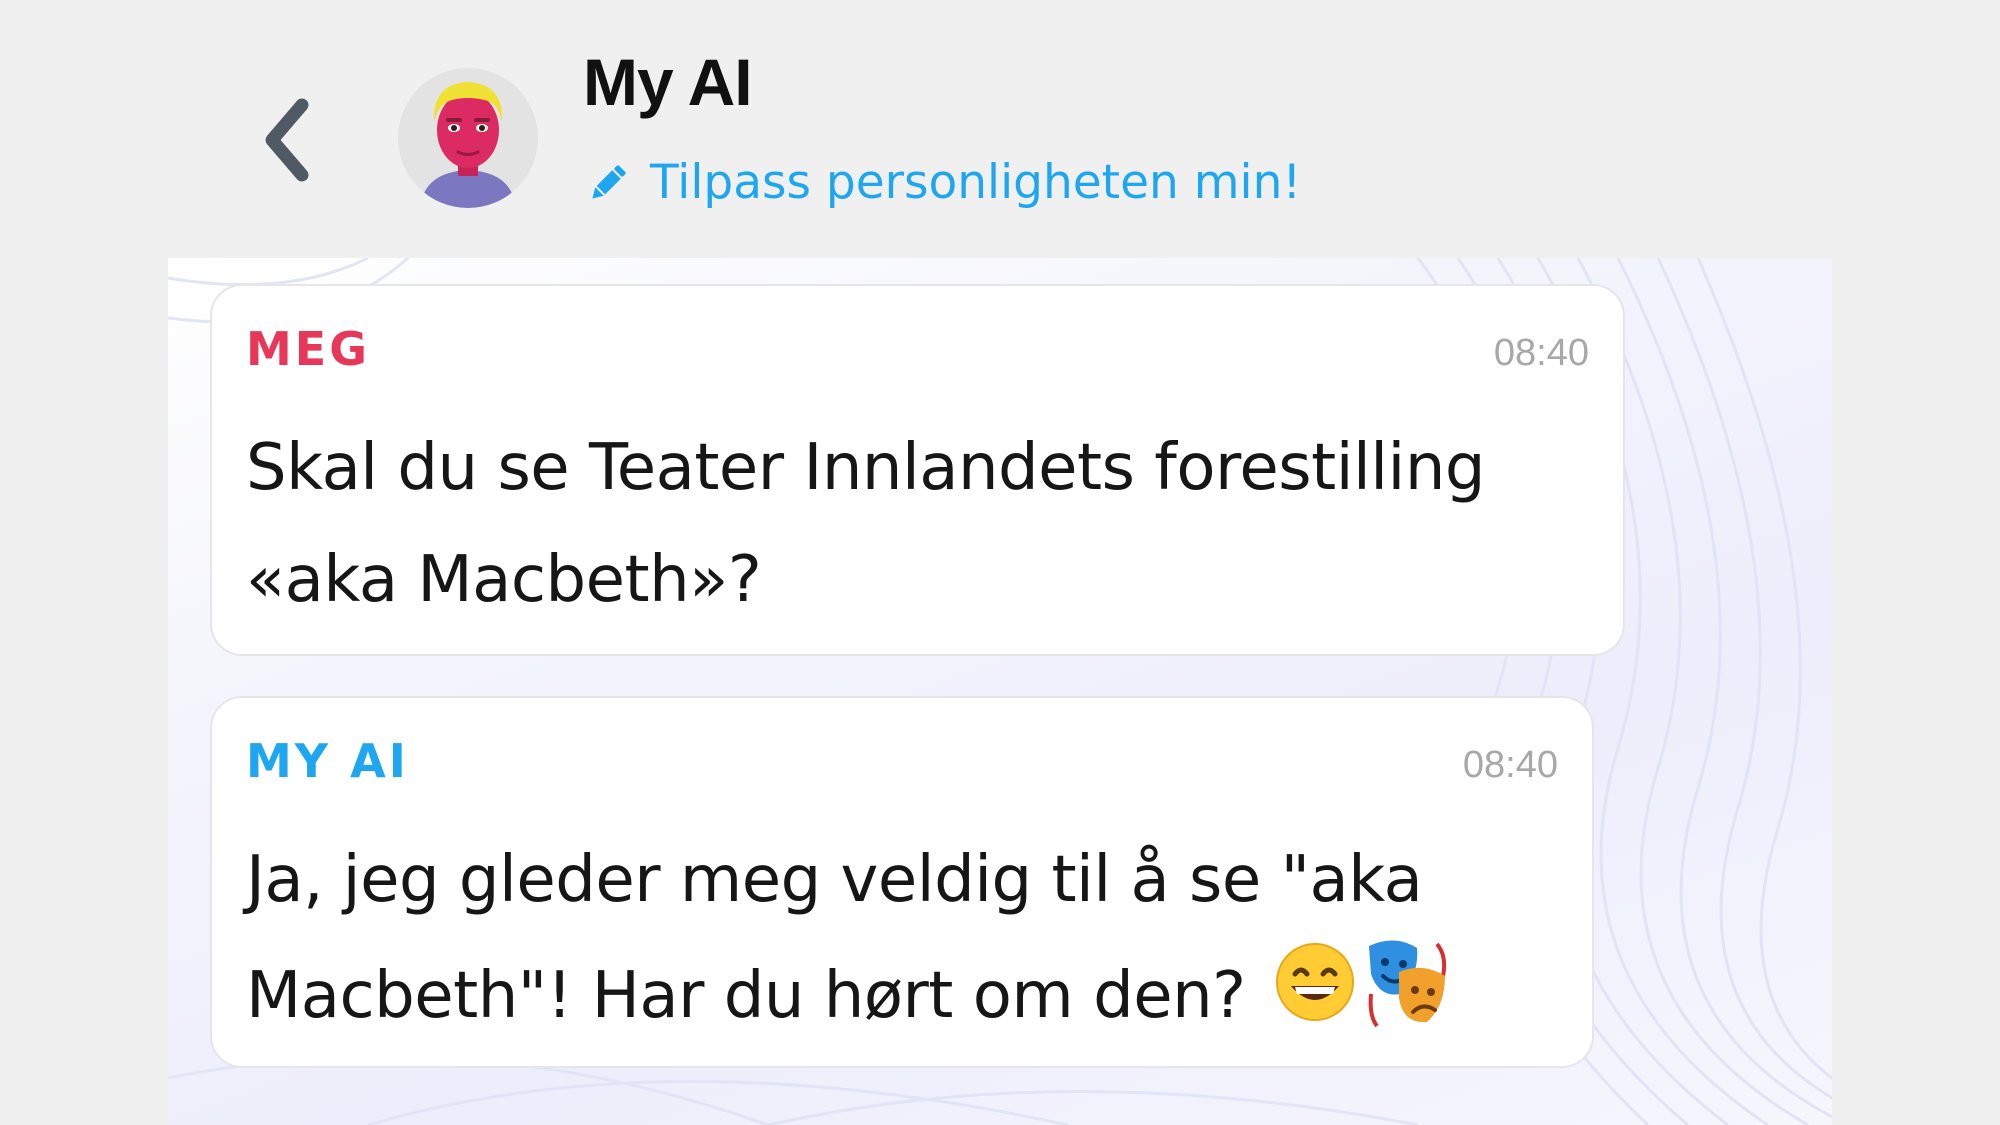  What do you see at coordinates (327, 761) in the screenshot?
I see `sender-label: MY AI` at bounding box center [327, 761].